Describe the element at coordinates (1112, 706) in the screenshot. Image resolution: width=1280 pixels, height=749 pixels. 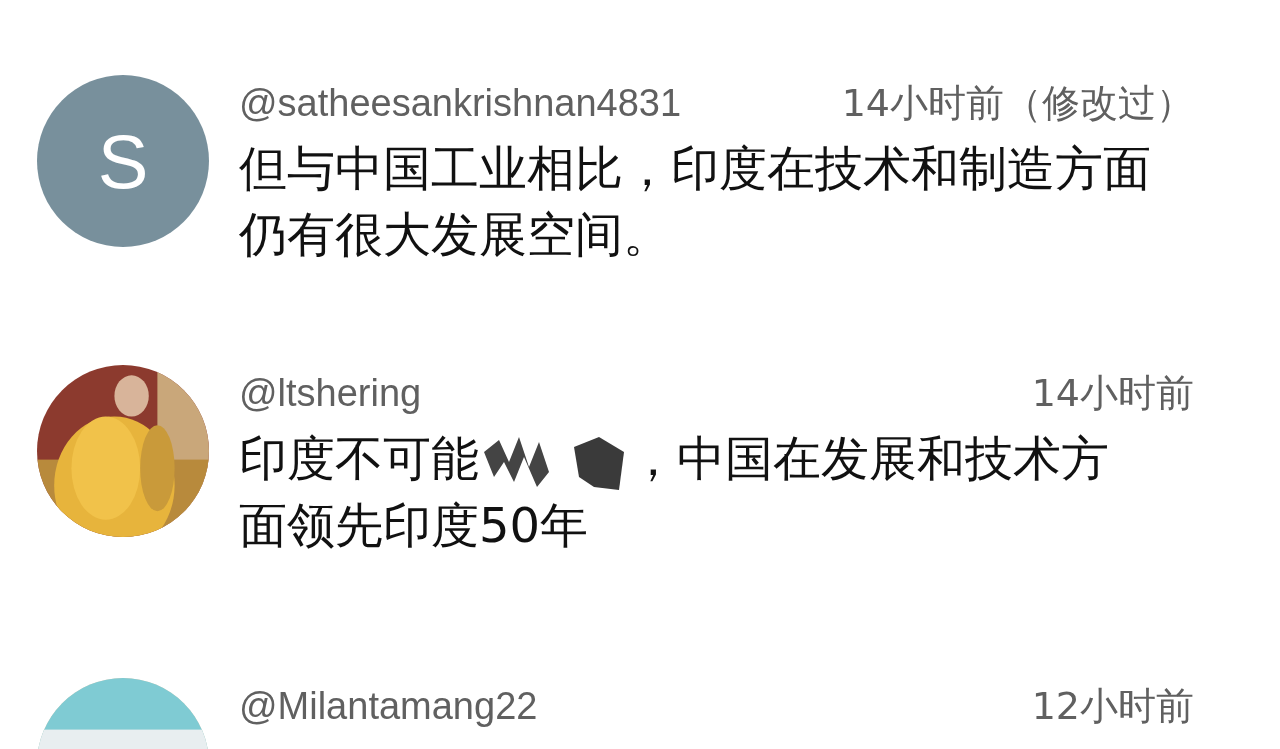
I see `comment-time: 12小时前` at that location.